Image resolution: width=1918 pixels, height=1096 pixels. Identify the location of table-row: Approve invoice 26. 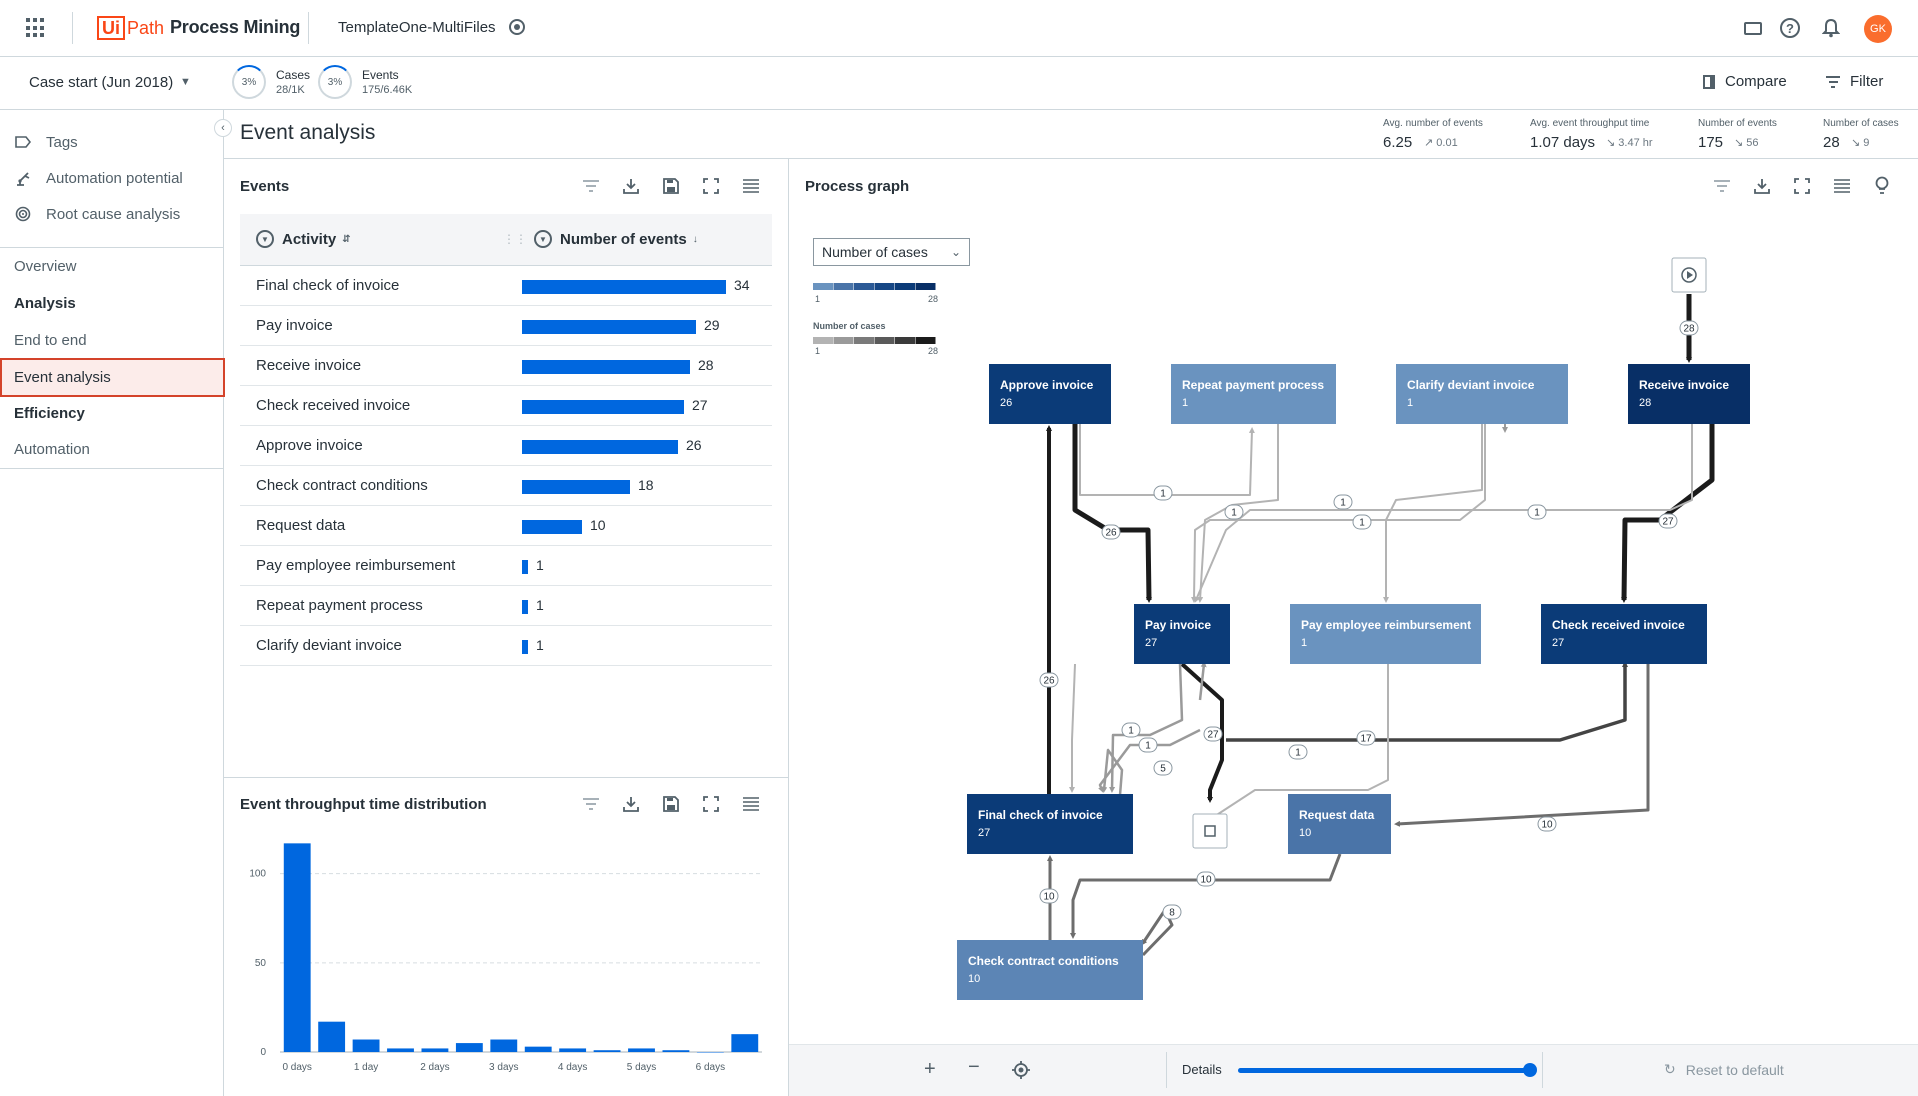
(506, 446).